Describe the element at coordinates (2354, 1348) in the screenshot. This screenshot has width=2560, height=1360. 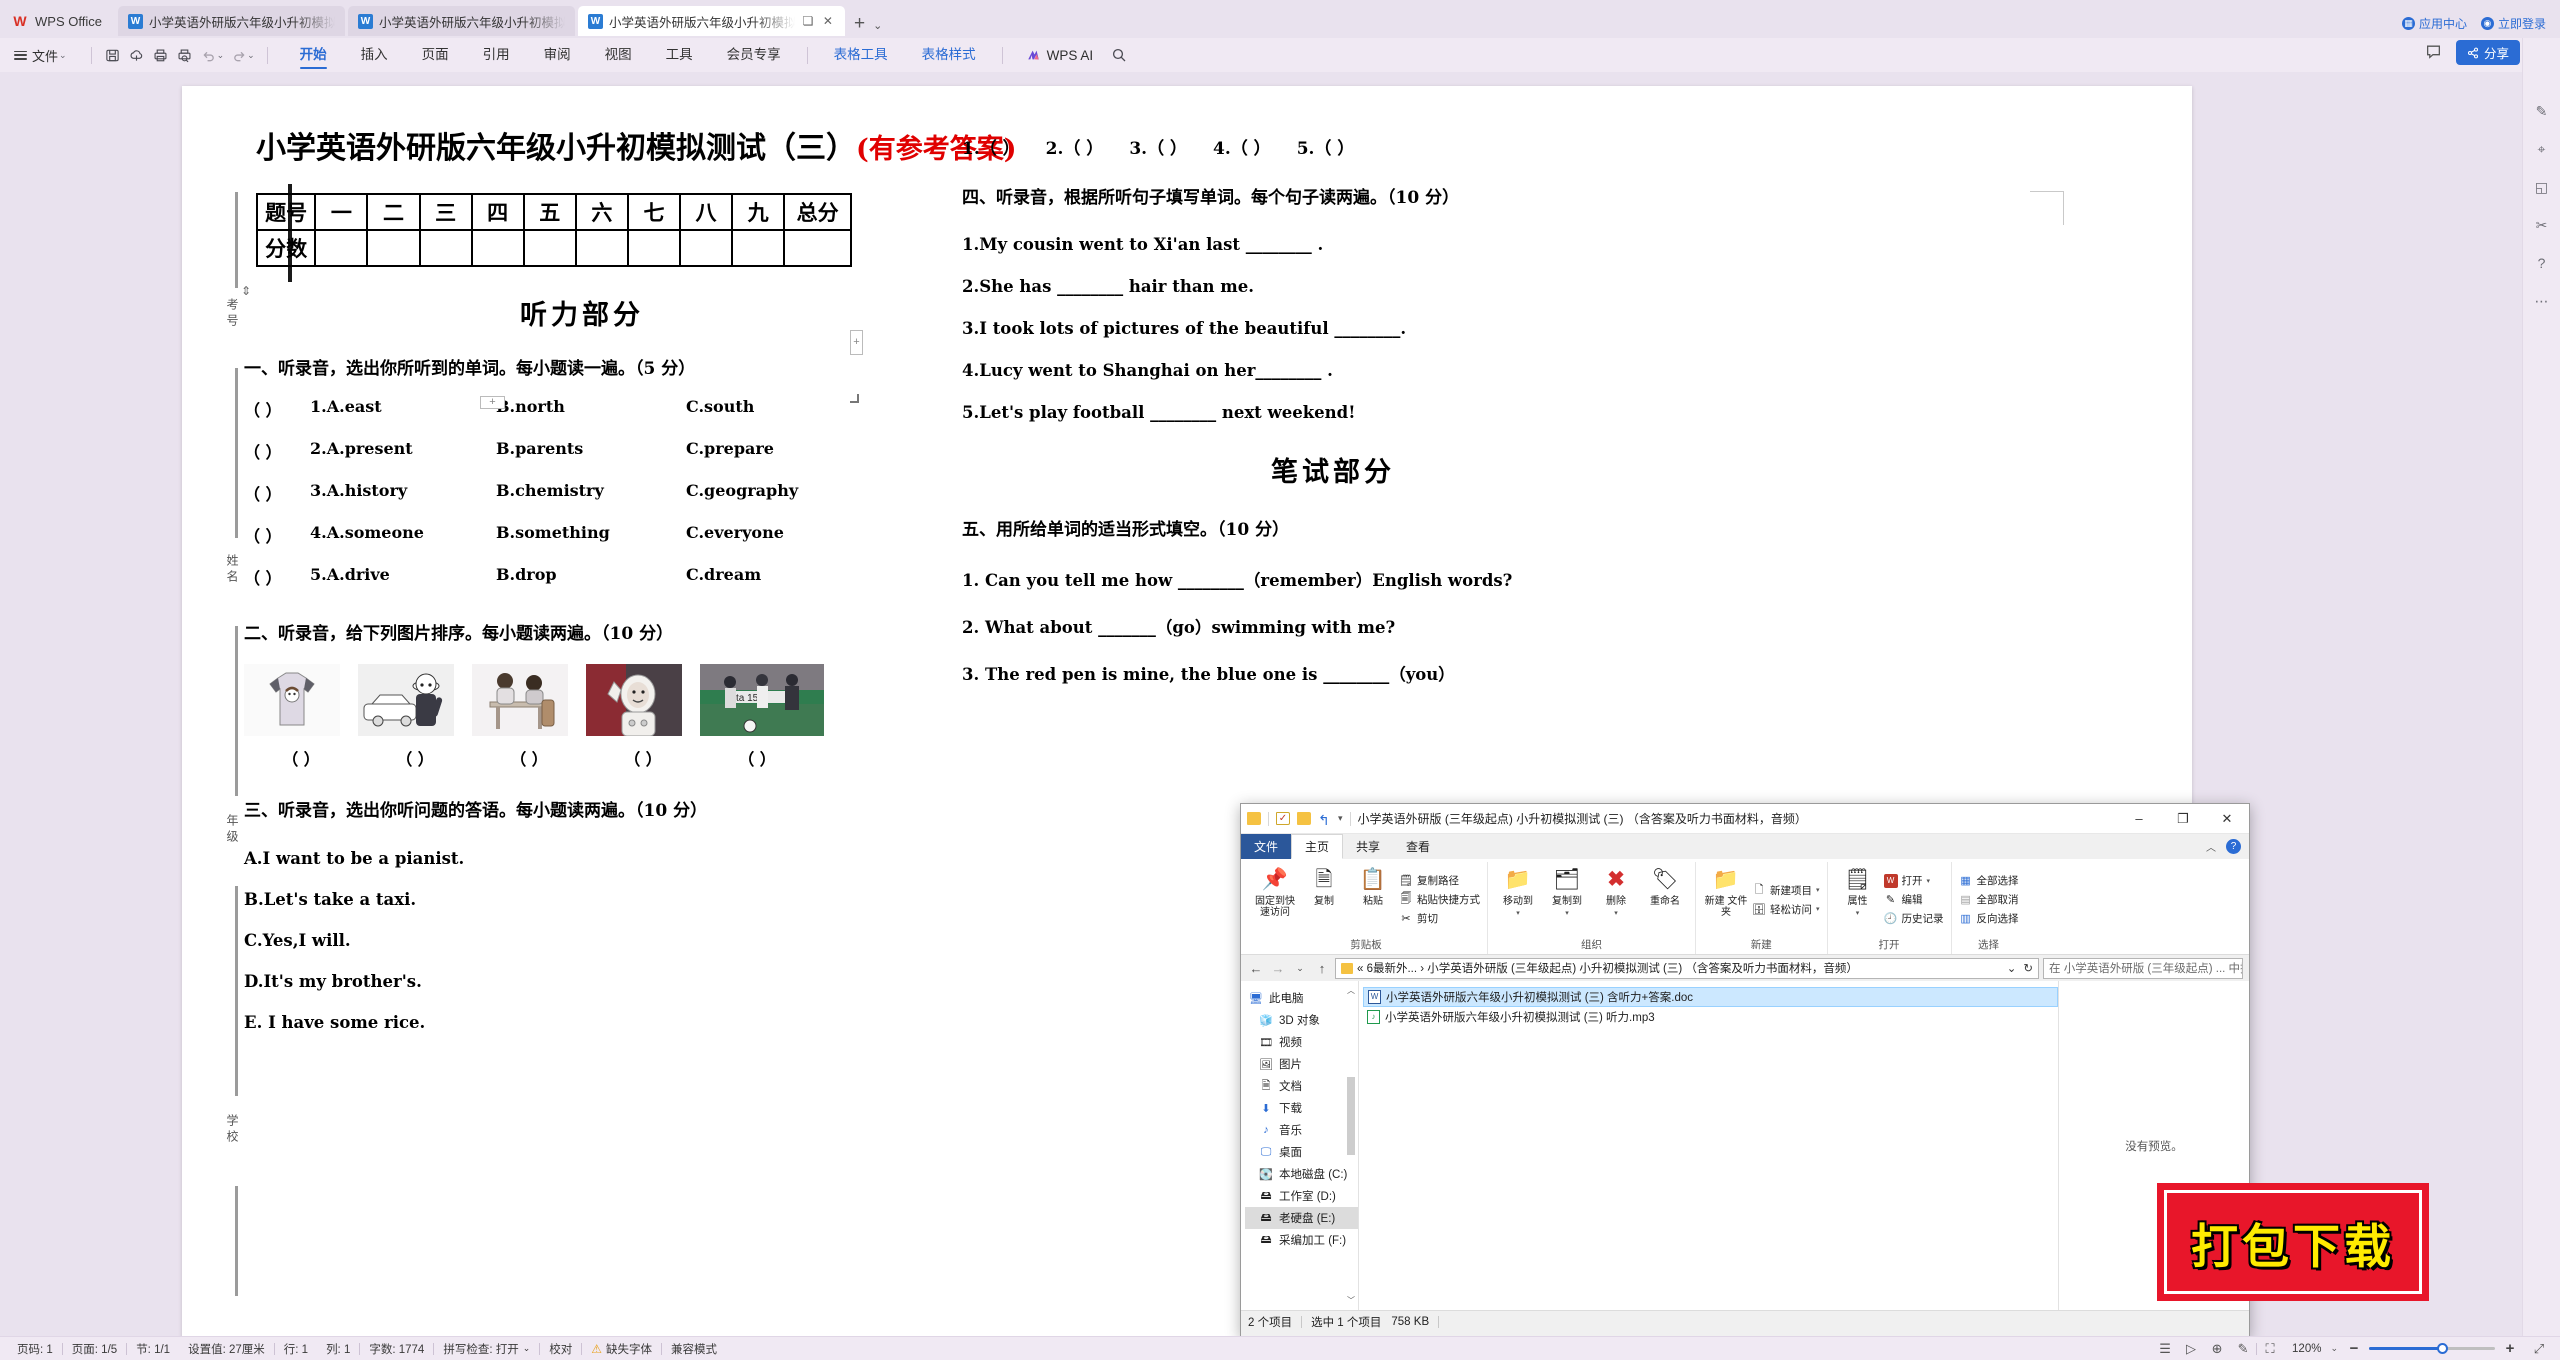
I see `zoom-out-button: −` at that location.